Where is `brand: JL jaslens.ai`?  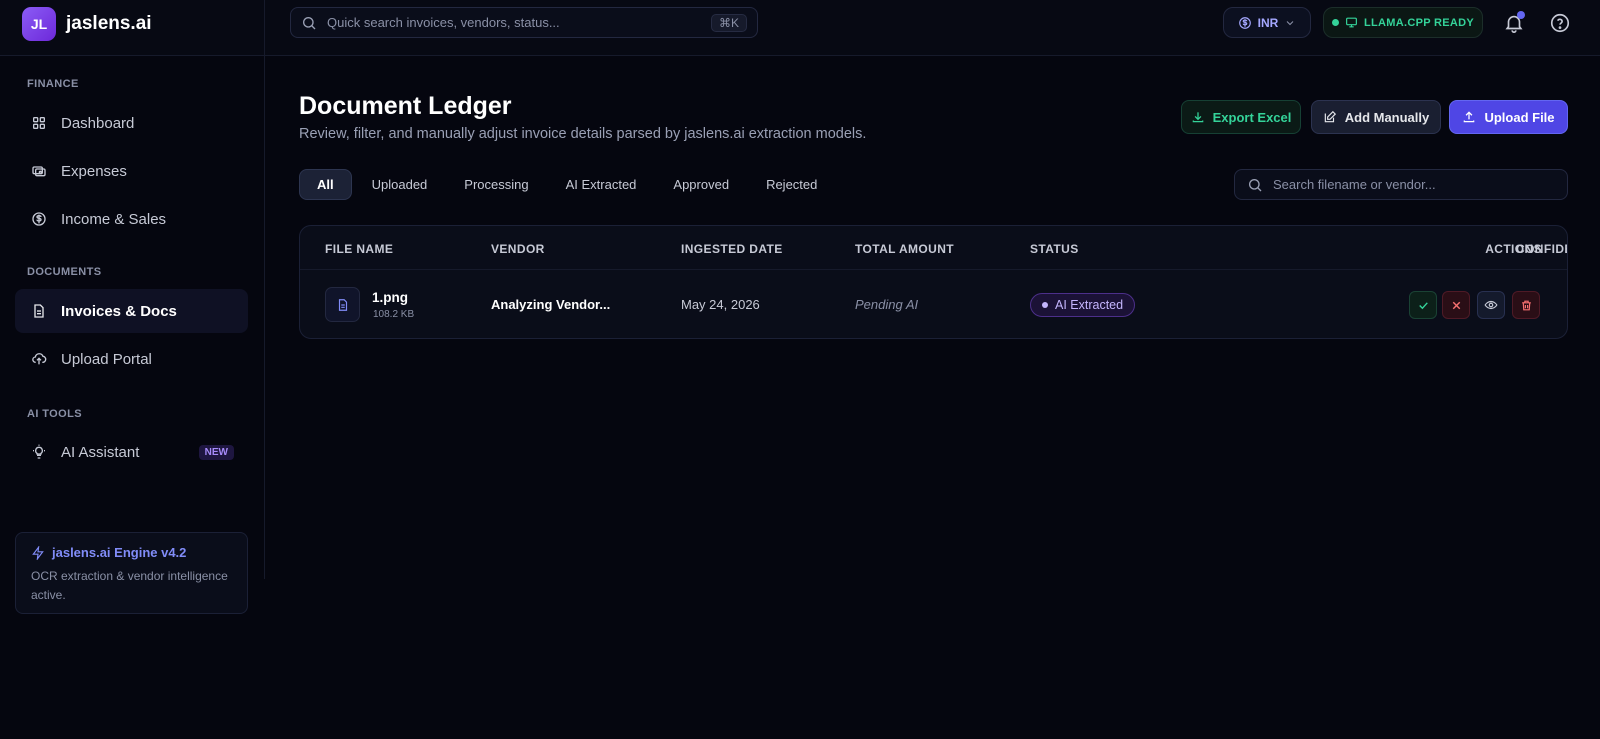
brand: JL jaslens.ai is located at coordinates (87, 24).